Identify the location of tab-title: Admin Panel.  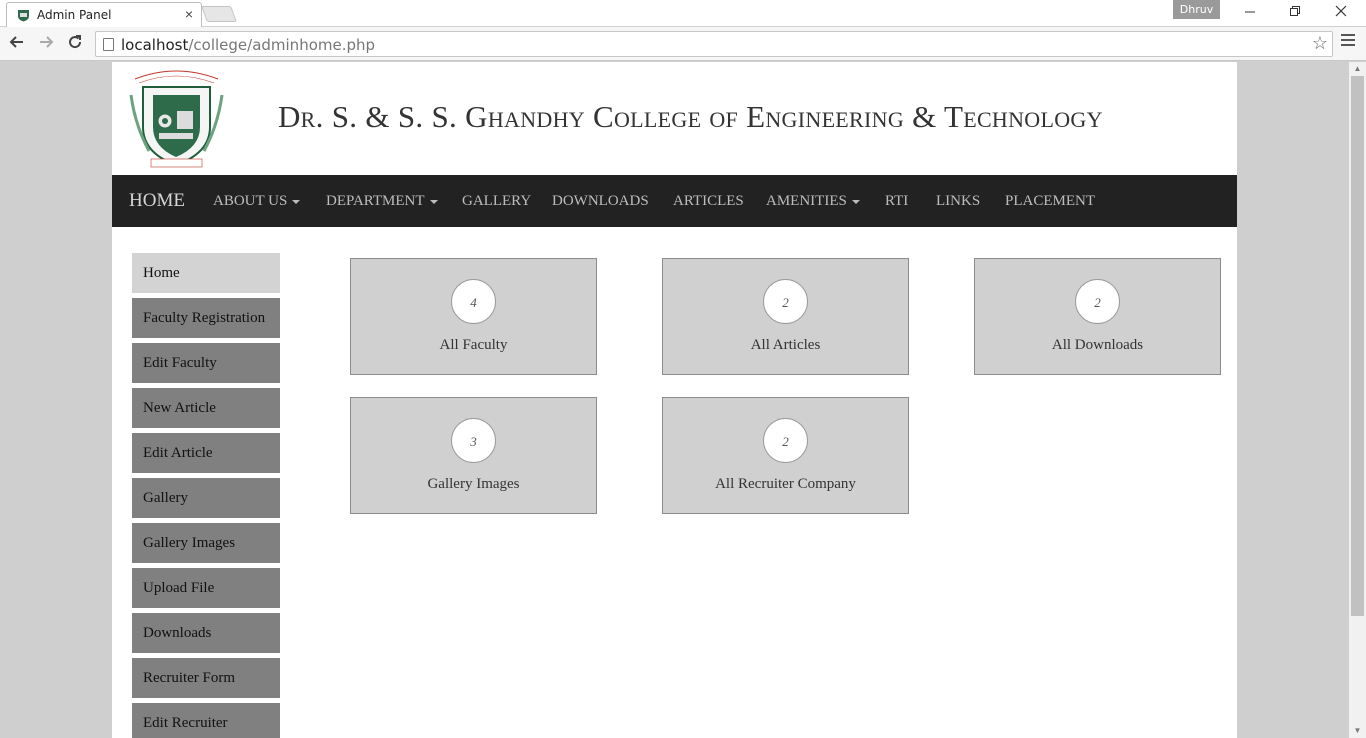
(74, 15).